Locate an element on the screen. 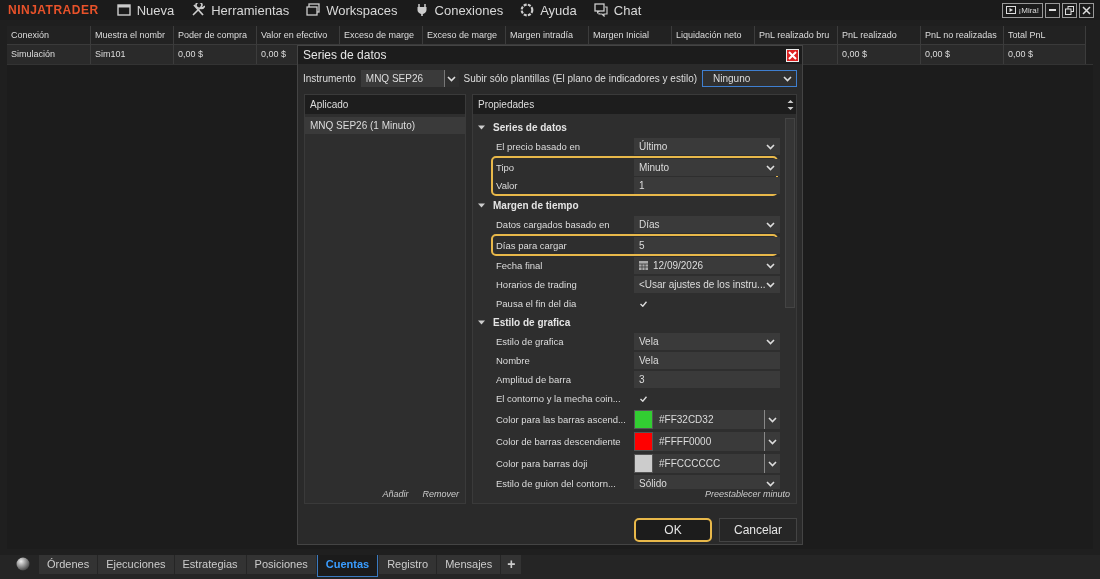  wrench-screwdriver-icon is located at coordinates (198, 10).